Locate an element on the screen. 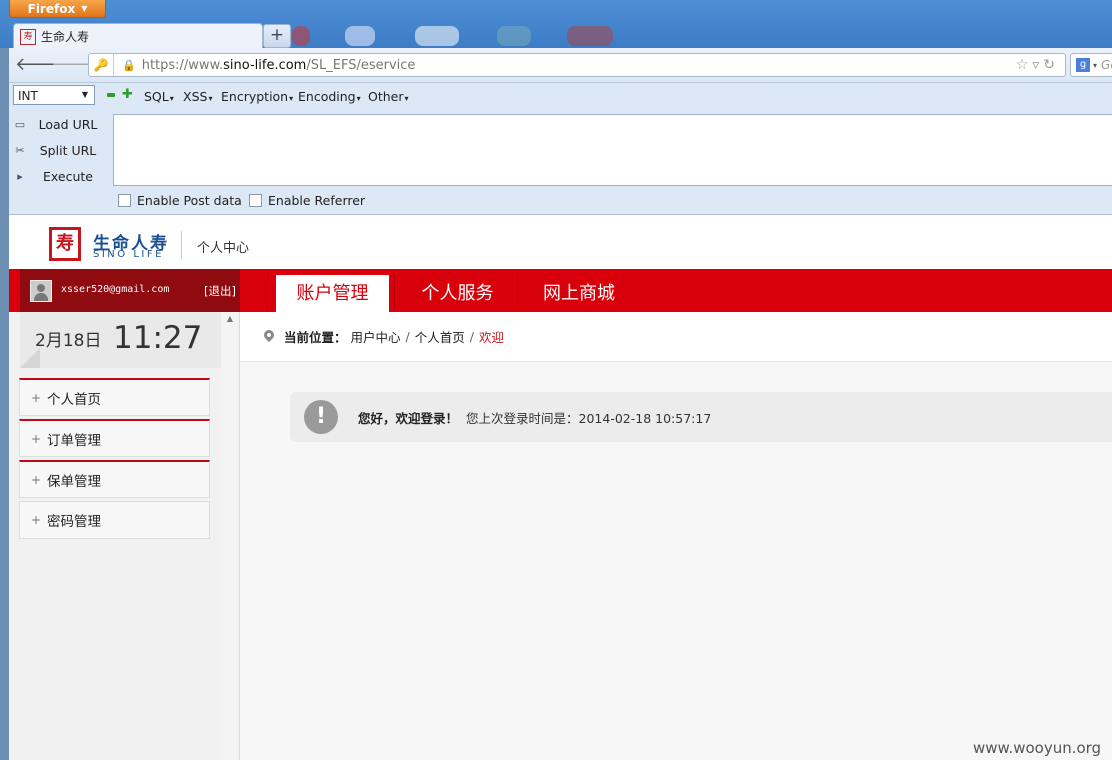 Image resolution: width=1112 pixels, height=760 pixels. user-panel: xsser520@gmail.com [退出] is located at coordinates (130, 290).